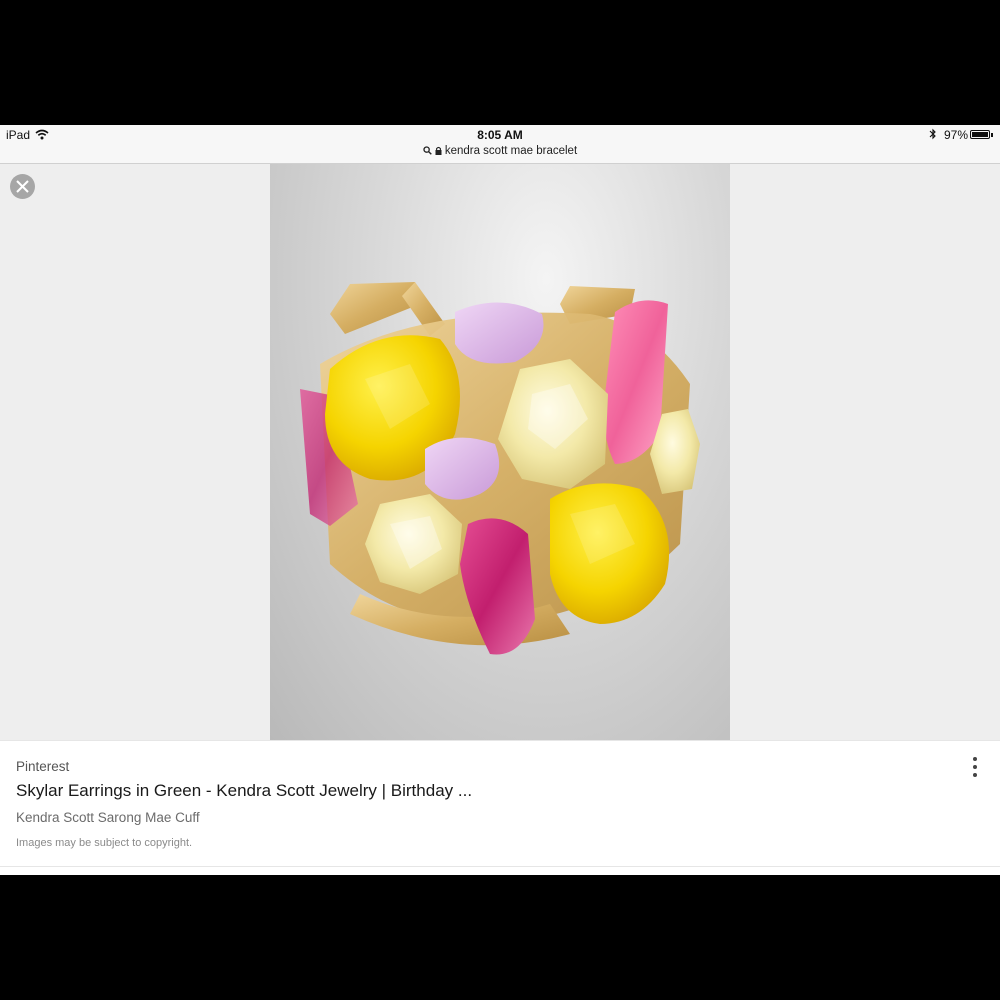  Describe the element at coordinates (956, 135) in the screenshot. I see `battery-percentage: 97%` at that location.